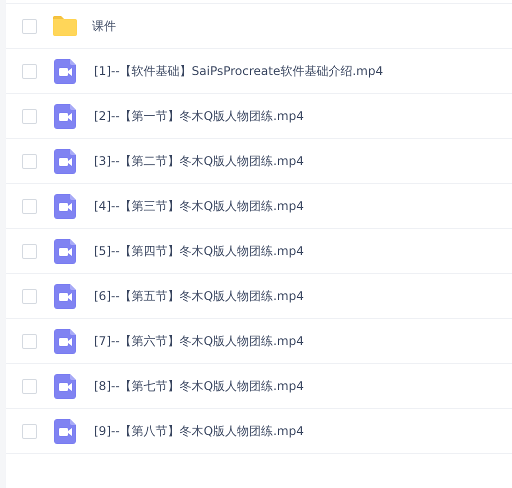  What do you see at coordinates (199, 206) in the screenshot?
I see `file-name: [4]--【第三节】冬木Q版人物团练.mp4` at bounding box center [199, 206].